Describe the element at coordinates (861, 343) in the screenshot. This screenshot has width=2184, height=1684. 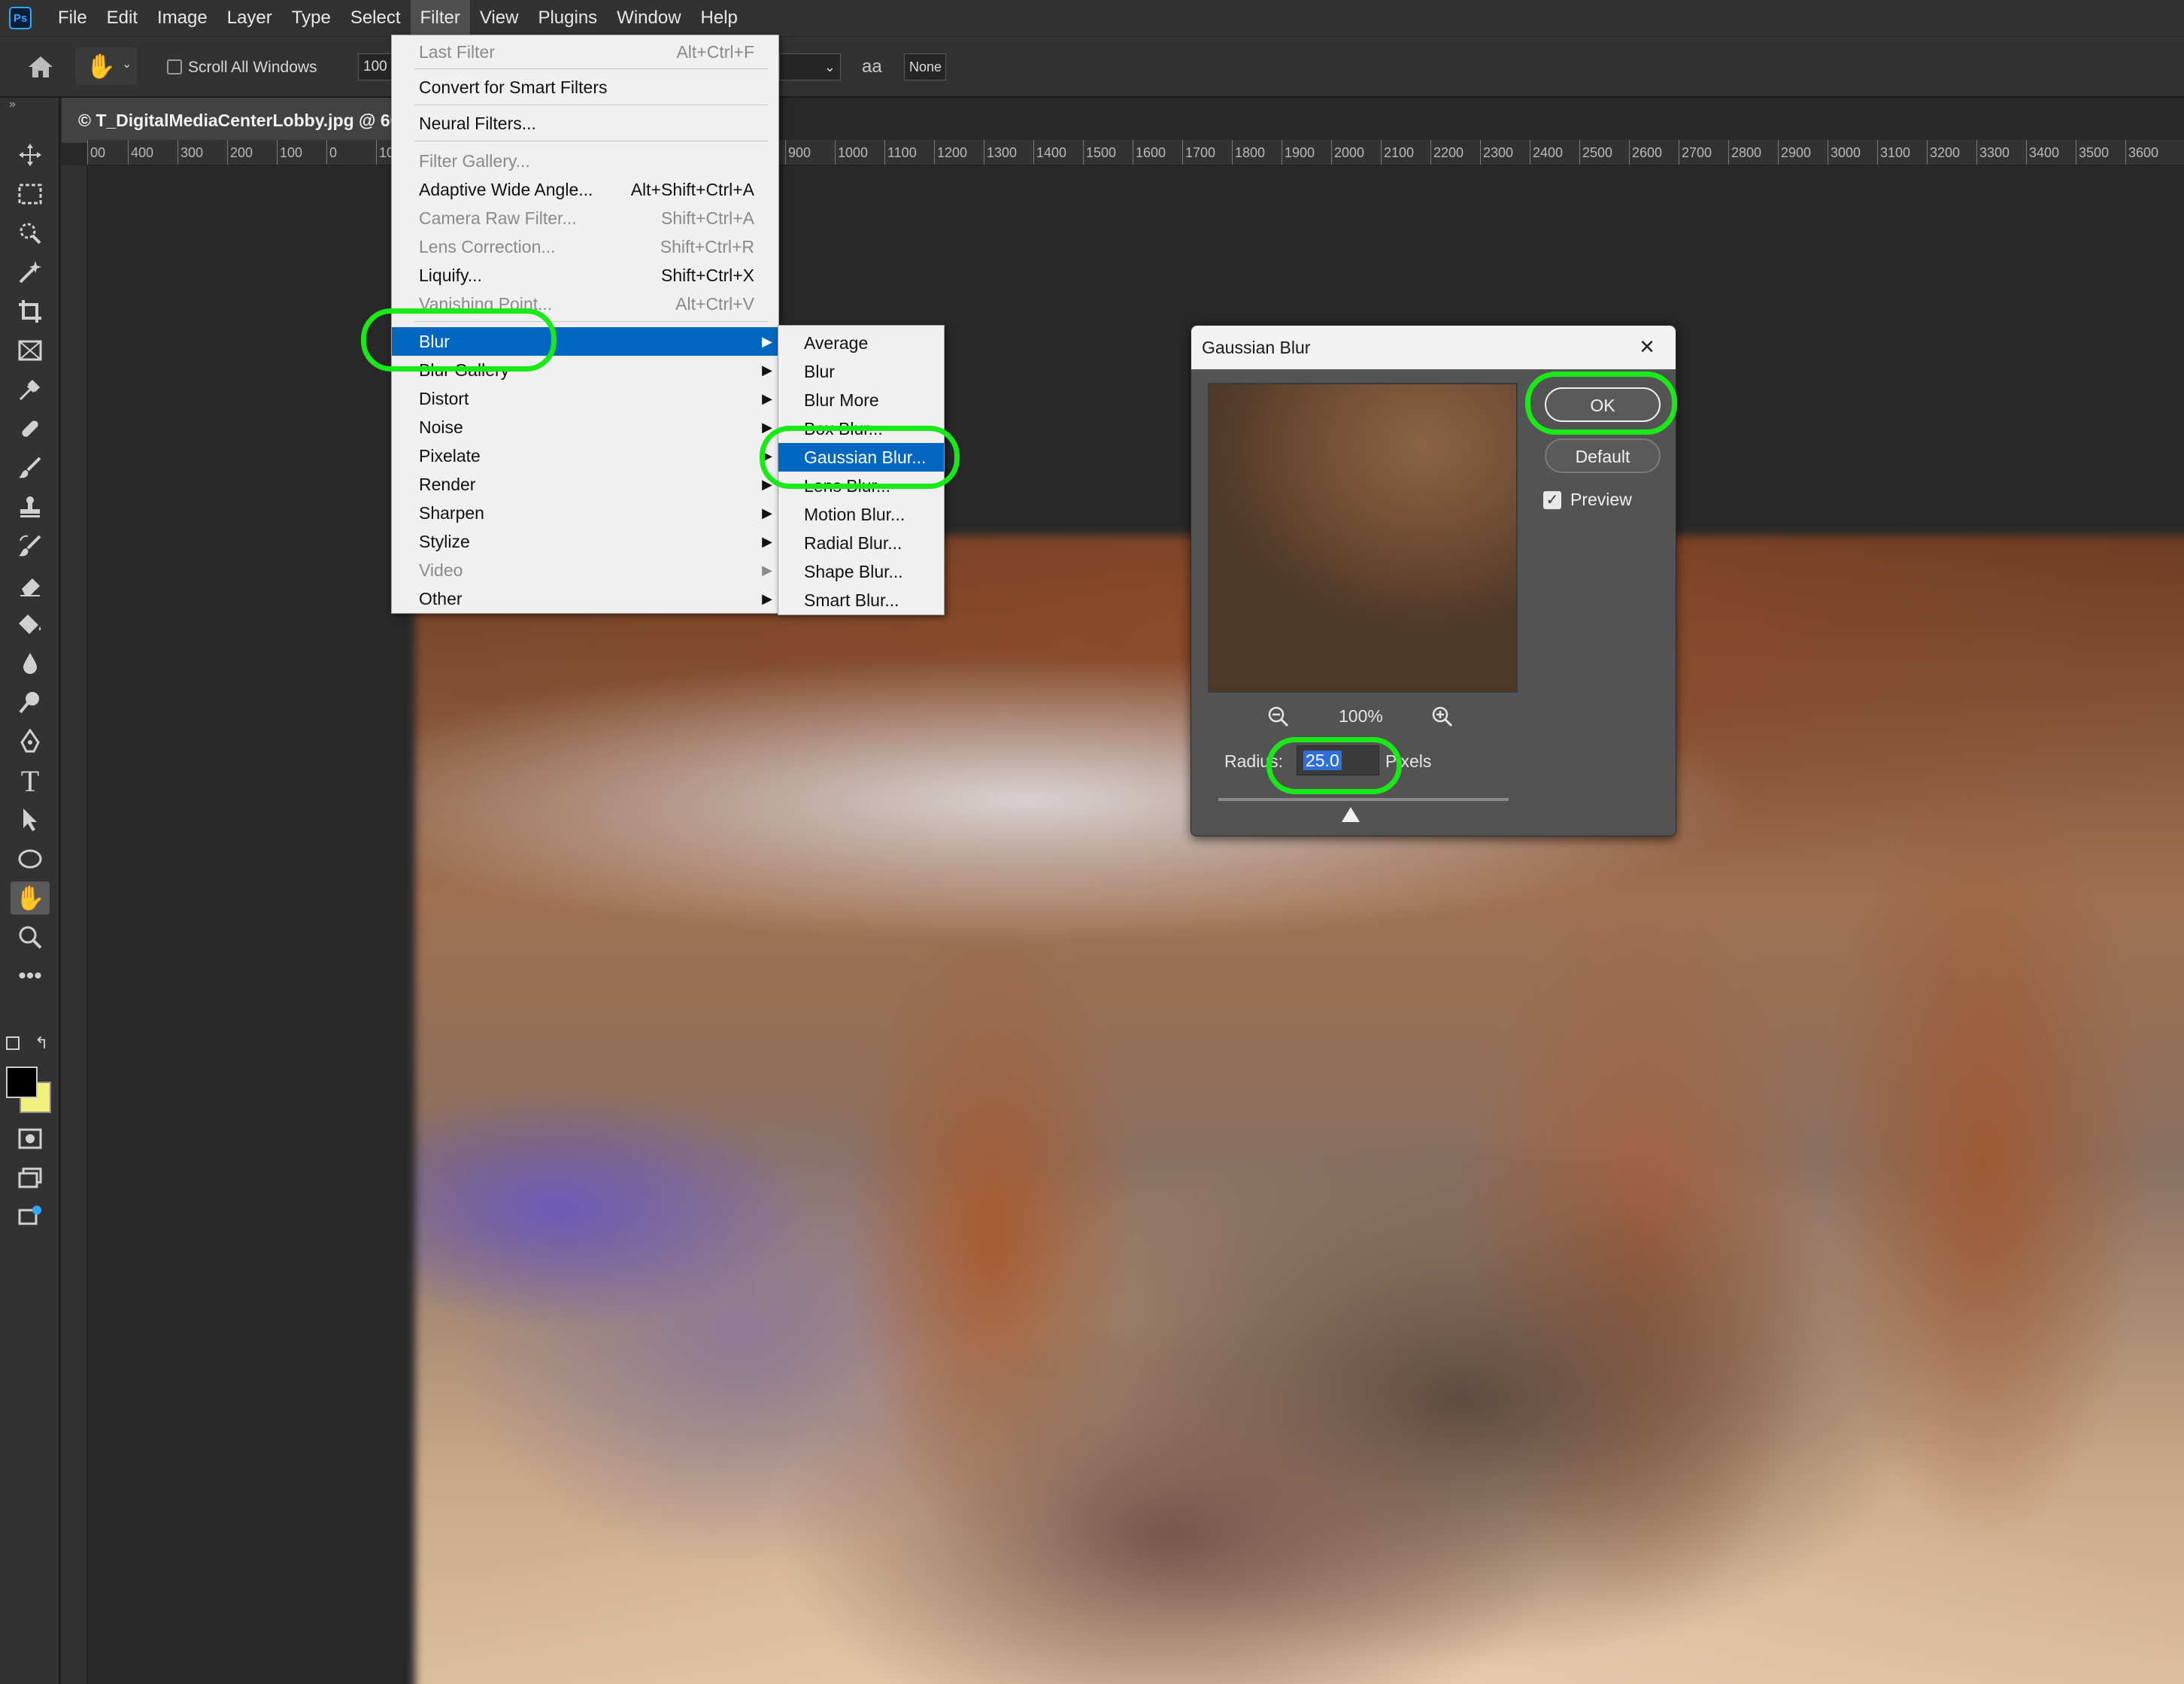
I see `submenu-item-average: Average` at that location.